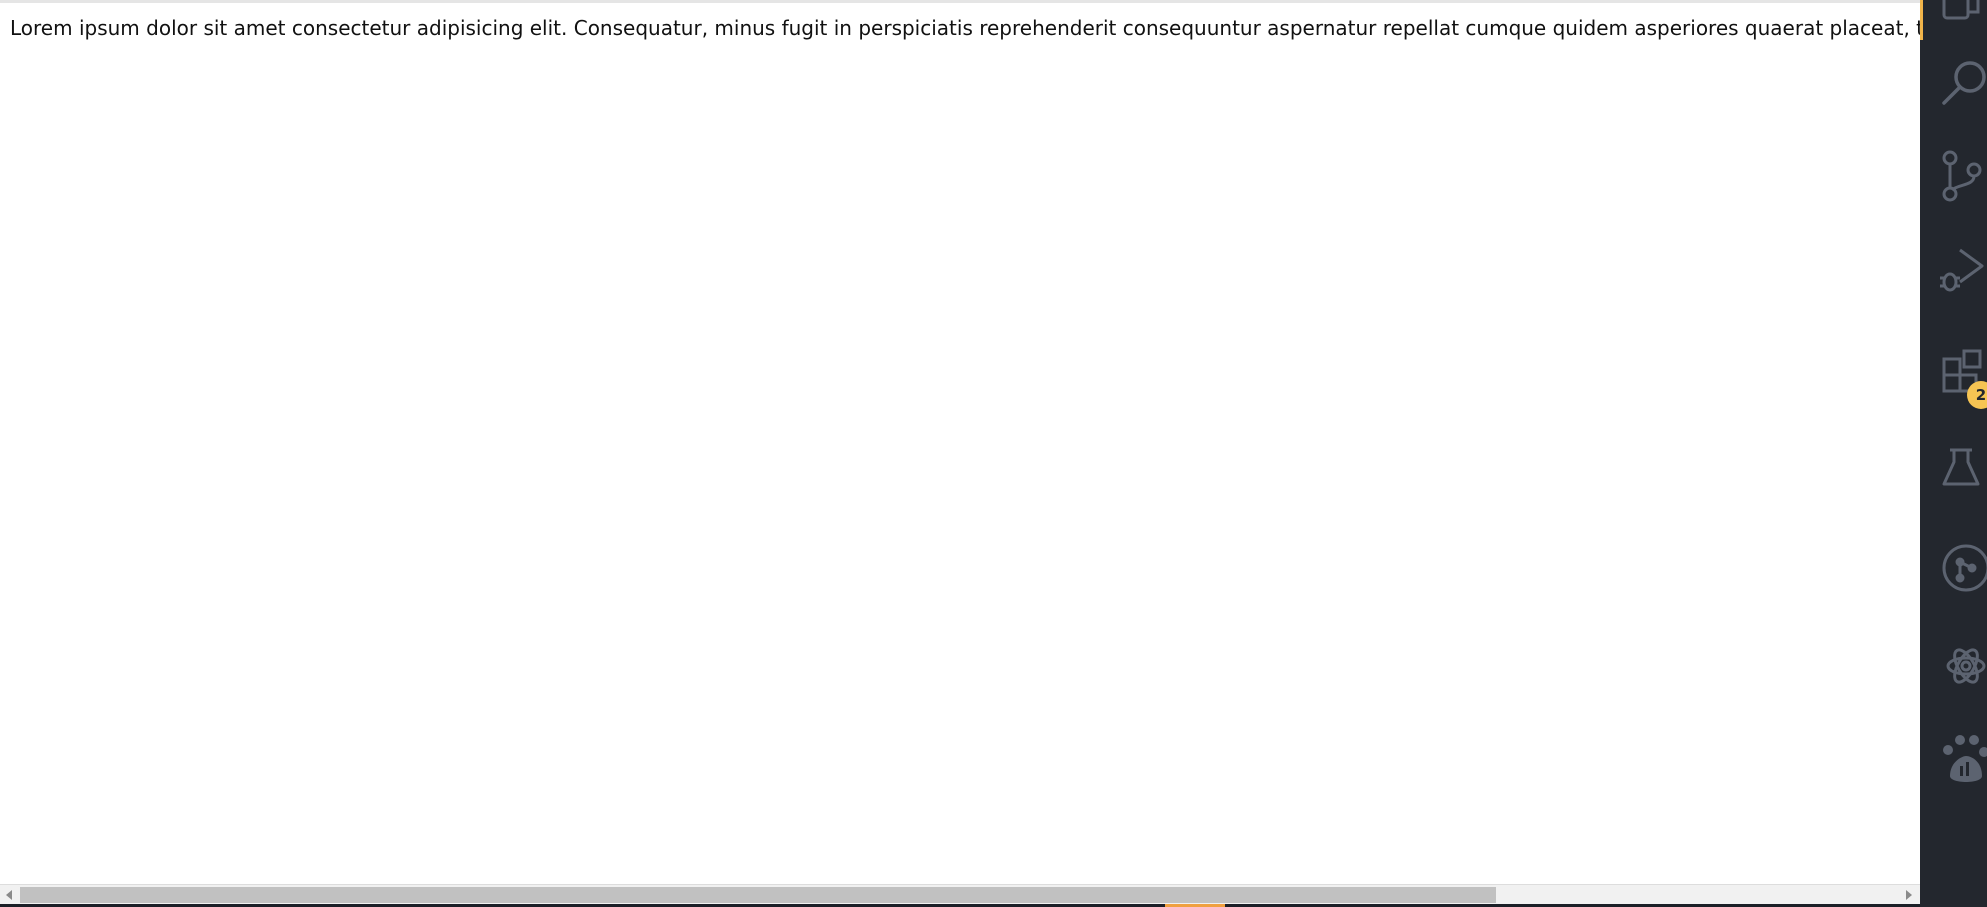  Describe the element at coordinates (758, 895) in the screenshot. I see `scroll-thumb` at that location.